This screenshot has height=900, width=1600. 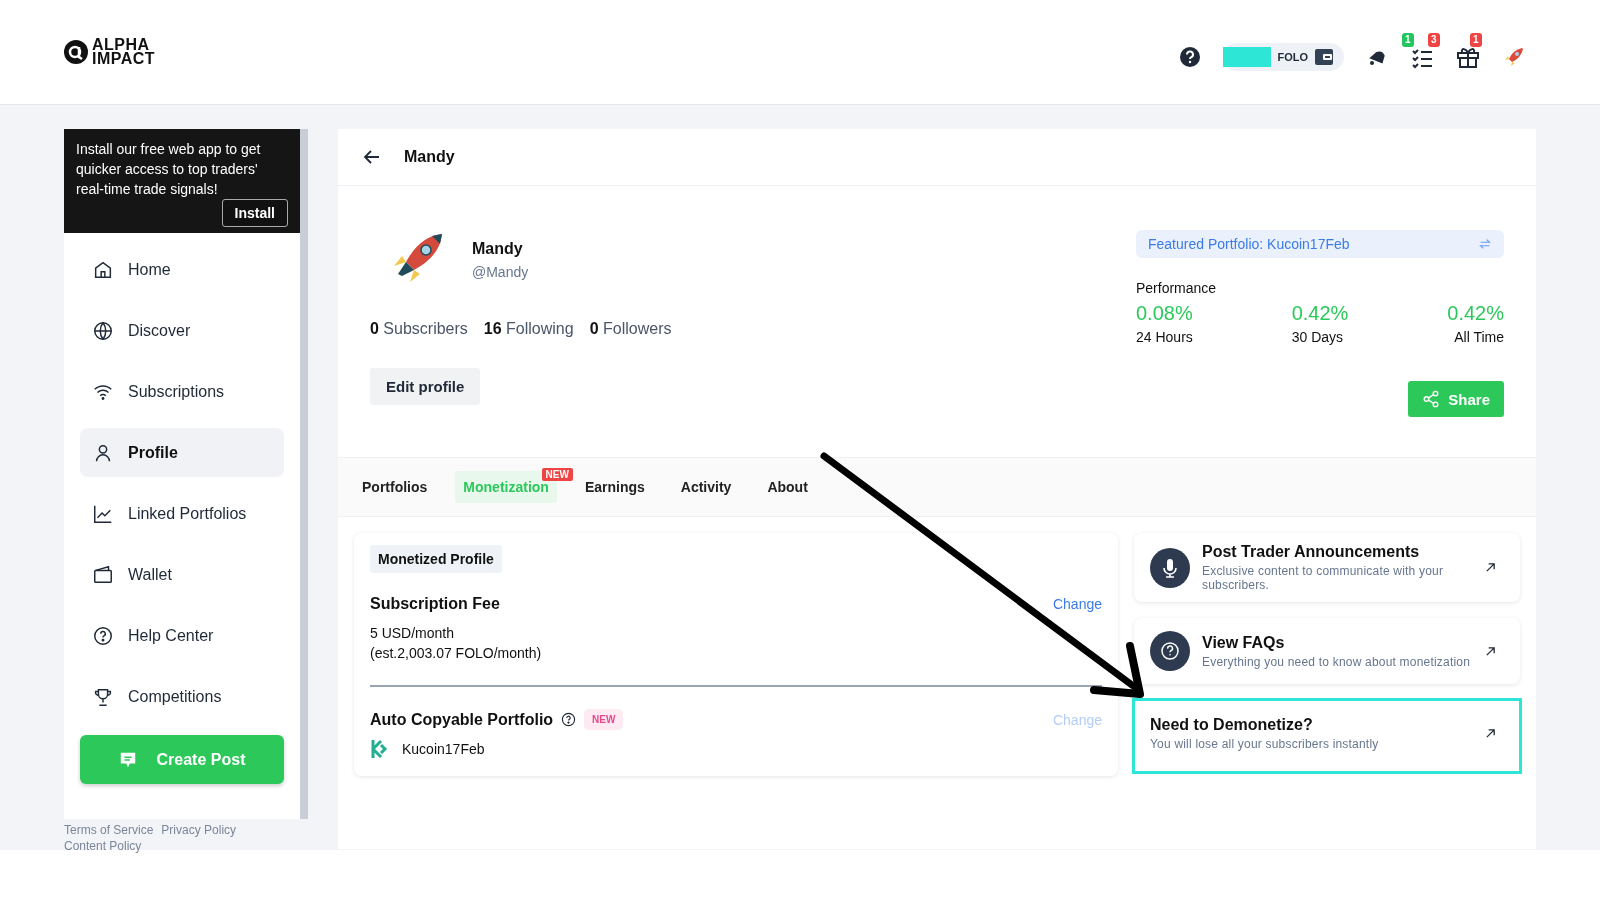 I want to click on sidebar-item: Help Center, so click(x=182, y=635).